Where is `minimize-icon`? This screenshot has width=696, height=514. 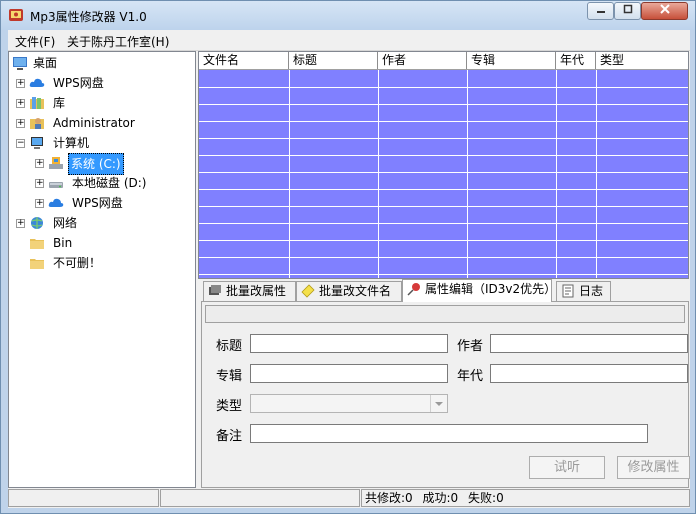 minimize-icon is located at coordinates (600, 12).